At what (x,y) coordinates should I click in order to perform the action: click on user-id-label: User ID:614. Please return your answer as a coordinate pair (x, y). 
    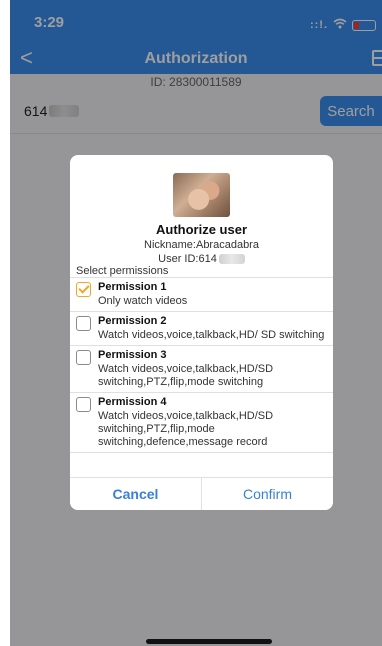
    Looking at the image, I should click on (201, 259).